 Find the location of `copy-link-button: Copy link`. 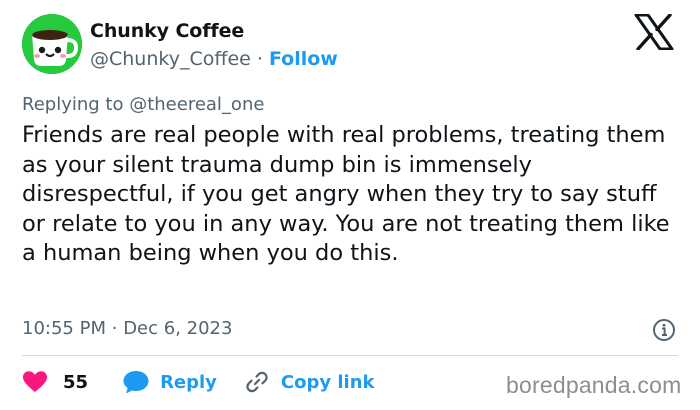

copy-link-button: Copy link is located at coordinates (310, 382).